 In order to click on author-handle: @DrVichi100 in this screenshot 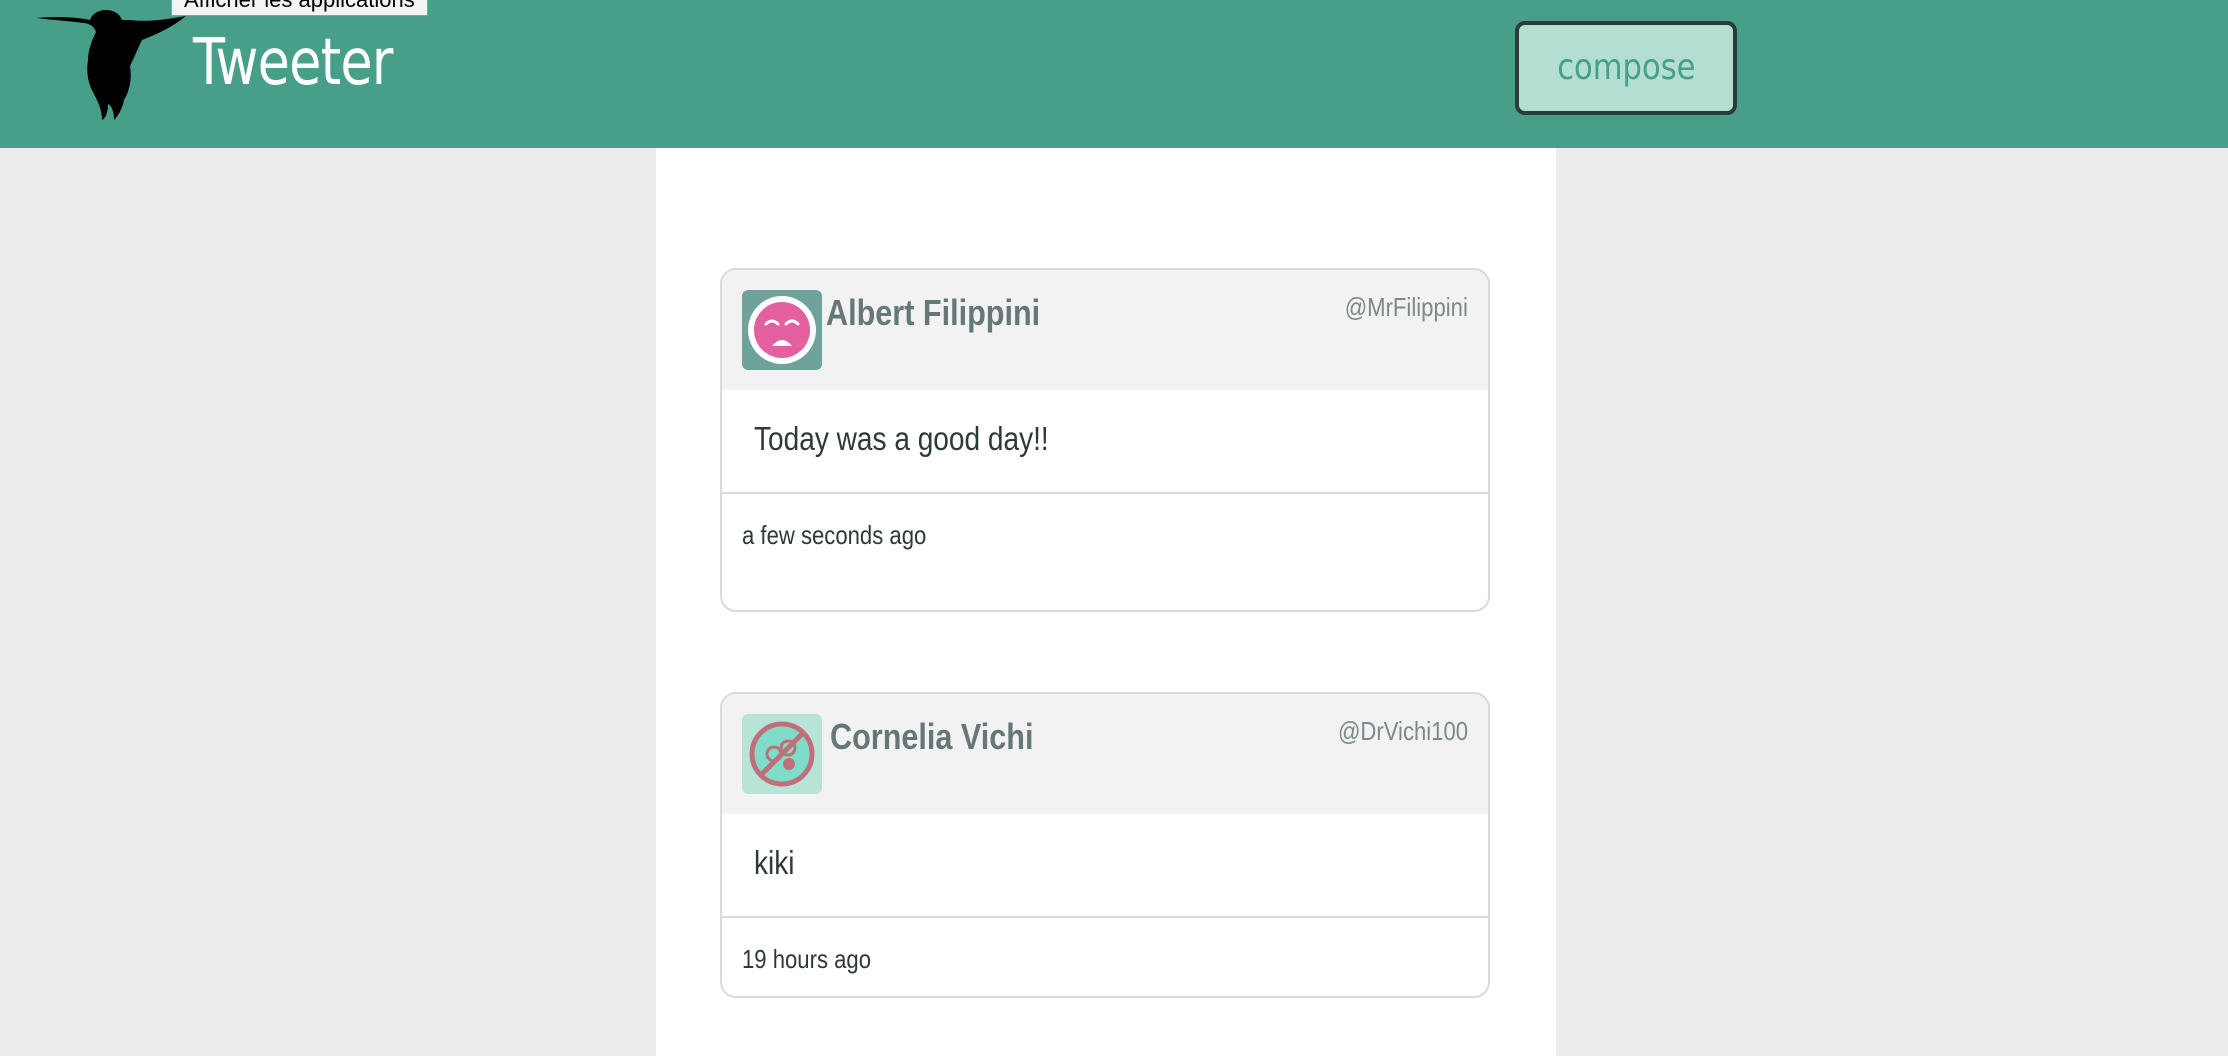, I will do `click(1403, 731)`.